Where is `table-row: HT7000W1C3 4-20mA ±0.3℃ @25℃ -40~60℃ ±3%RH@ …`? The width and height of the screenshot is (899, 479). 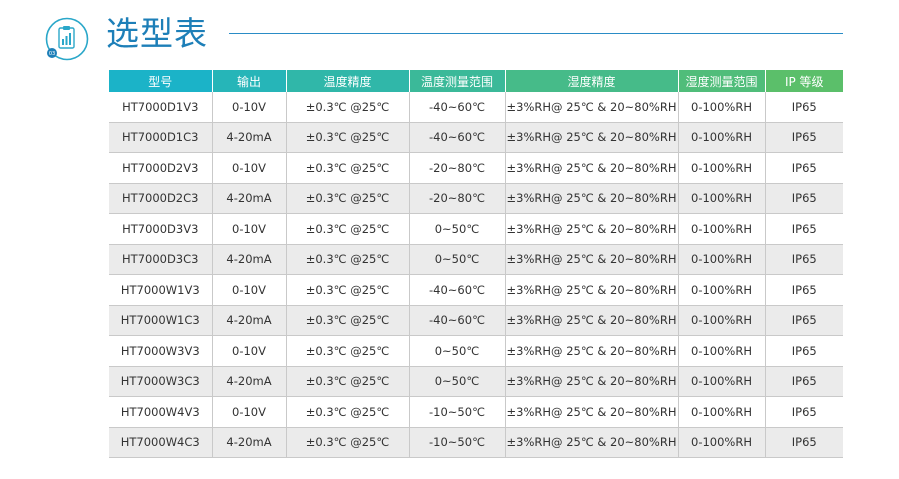
table-row: HT7000W1C3 4-20mA ±0.3℃ @25℃ -40~60℃ ±3%RH@ … is located at coordinates (476, 320).